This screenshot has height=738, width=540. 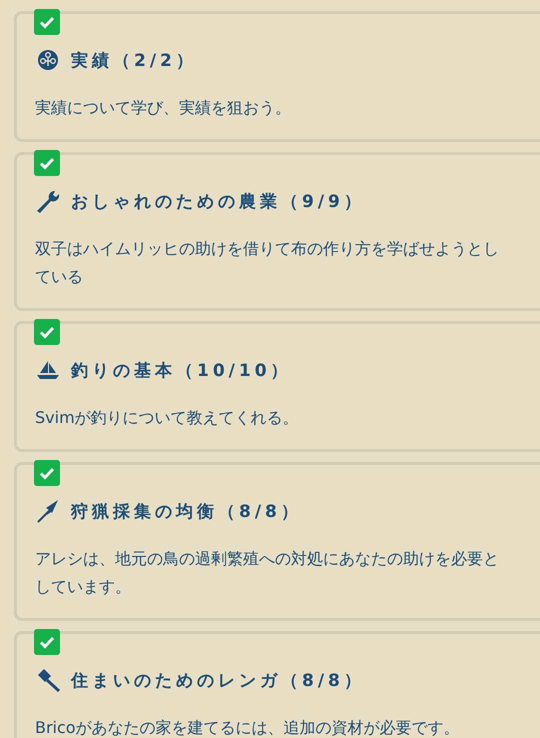 I want to click on quest-description: 双子はハイムリッヒの助けを借りて布の作り方を学ばせようとしている, so click(x=267, y=263).